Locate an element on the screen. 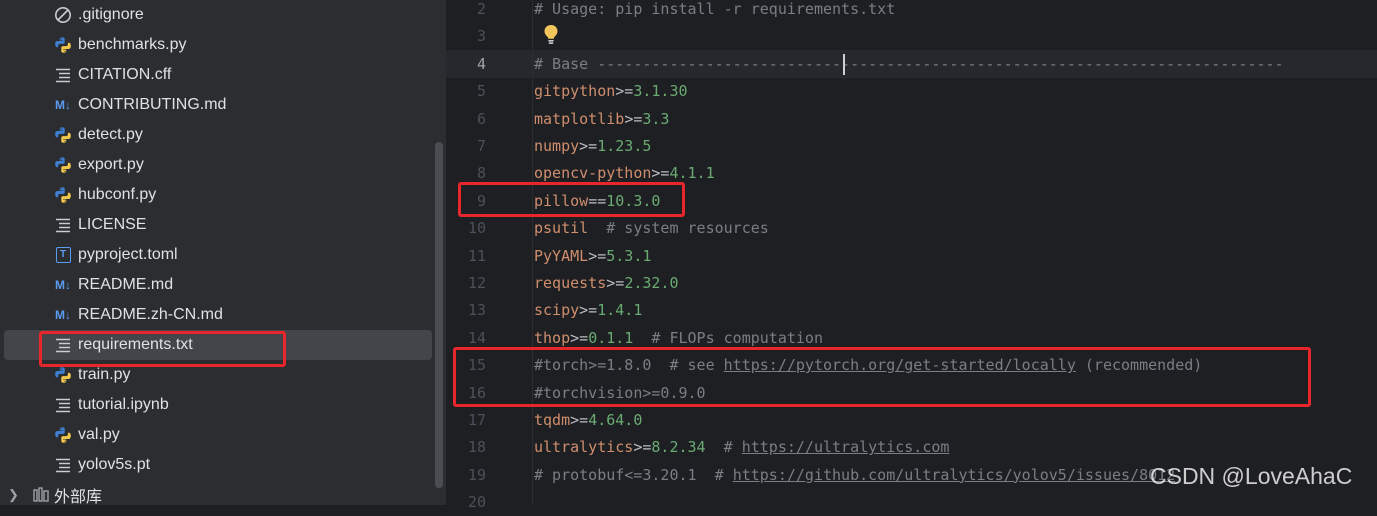  code-line: 5 gitpython>=3.1.30 is located at coordinates (911, 91).